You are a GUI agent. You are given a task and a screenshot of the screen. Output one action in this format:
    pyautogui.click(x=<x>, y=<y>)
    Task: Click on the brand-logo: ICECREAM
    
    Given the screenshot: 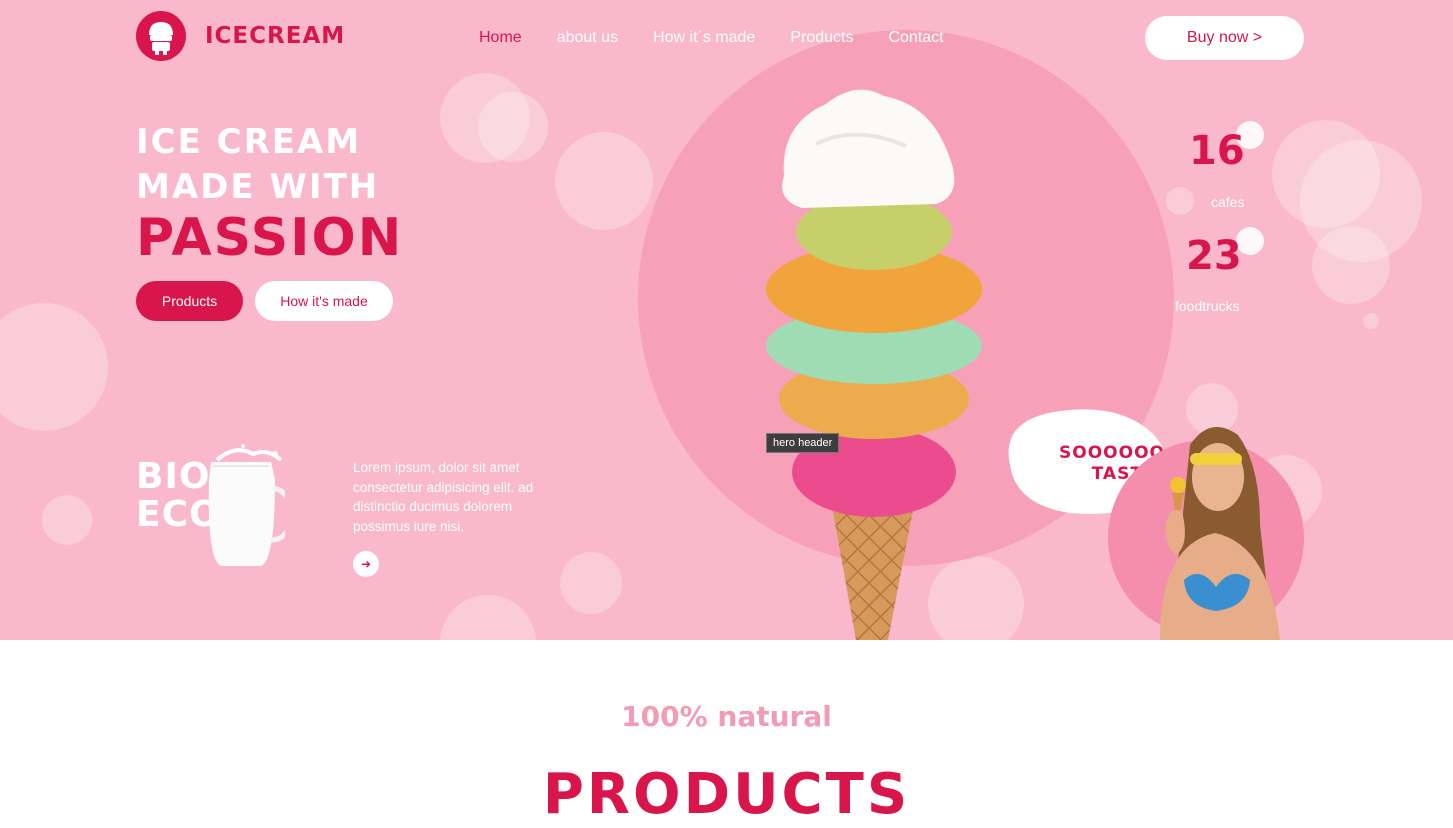 What is the action you would take?
    pyautogui.click(x=240, y=36)
    